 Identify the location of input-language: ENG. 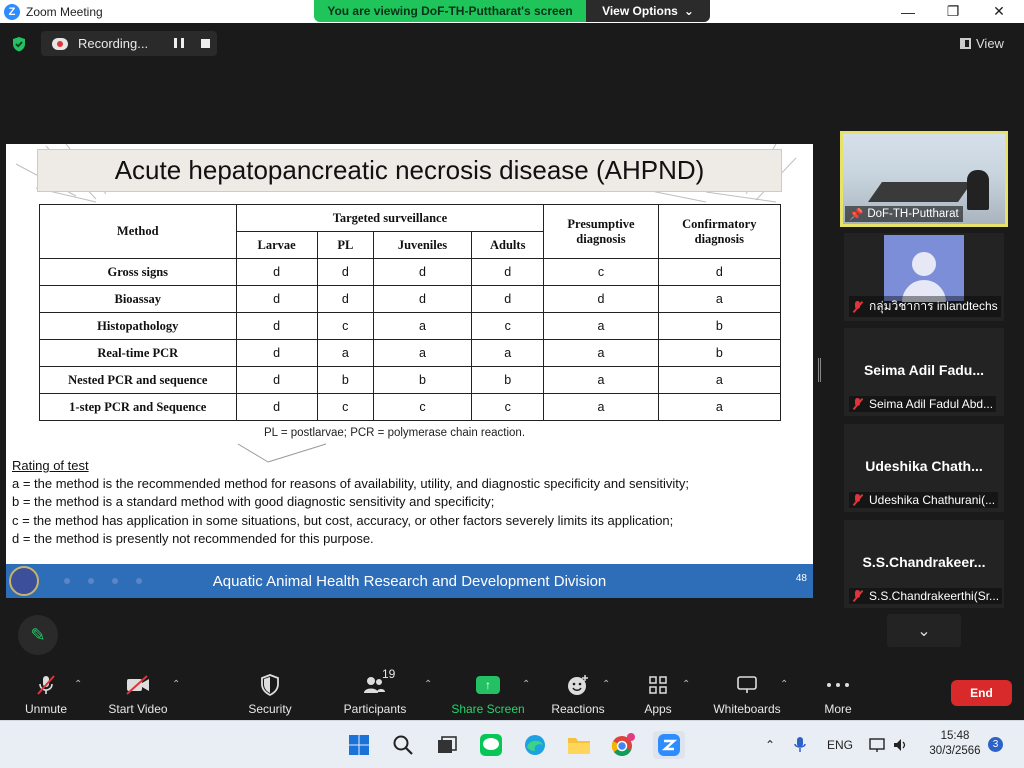
(840, 744).